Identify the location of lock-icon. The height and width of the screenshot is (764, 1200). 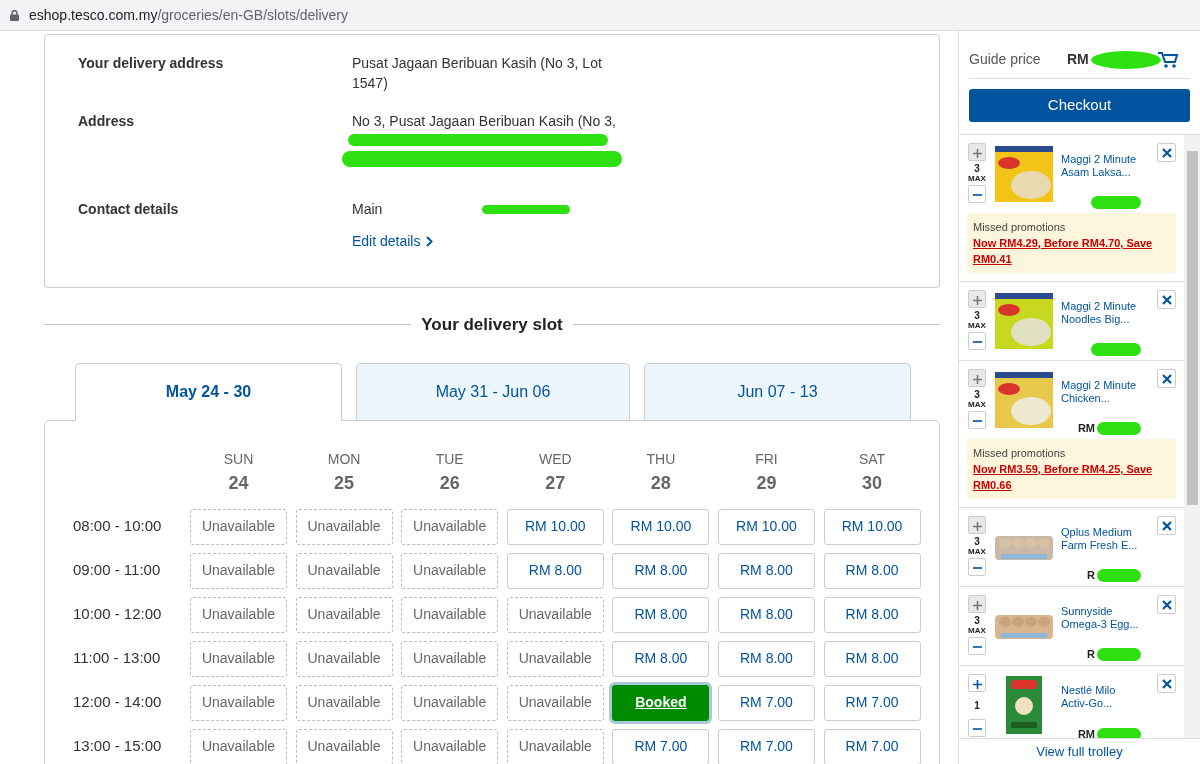
(14, 15).